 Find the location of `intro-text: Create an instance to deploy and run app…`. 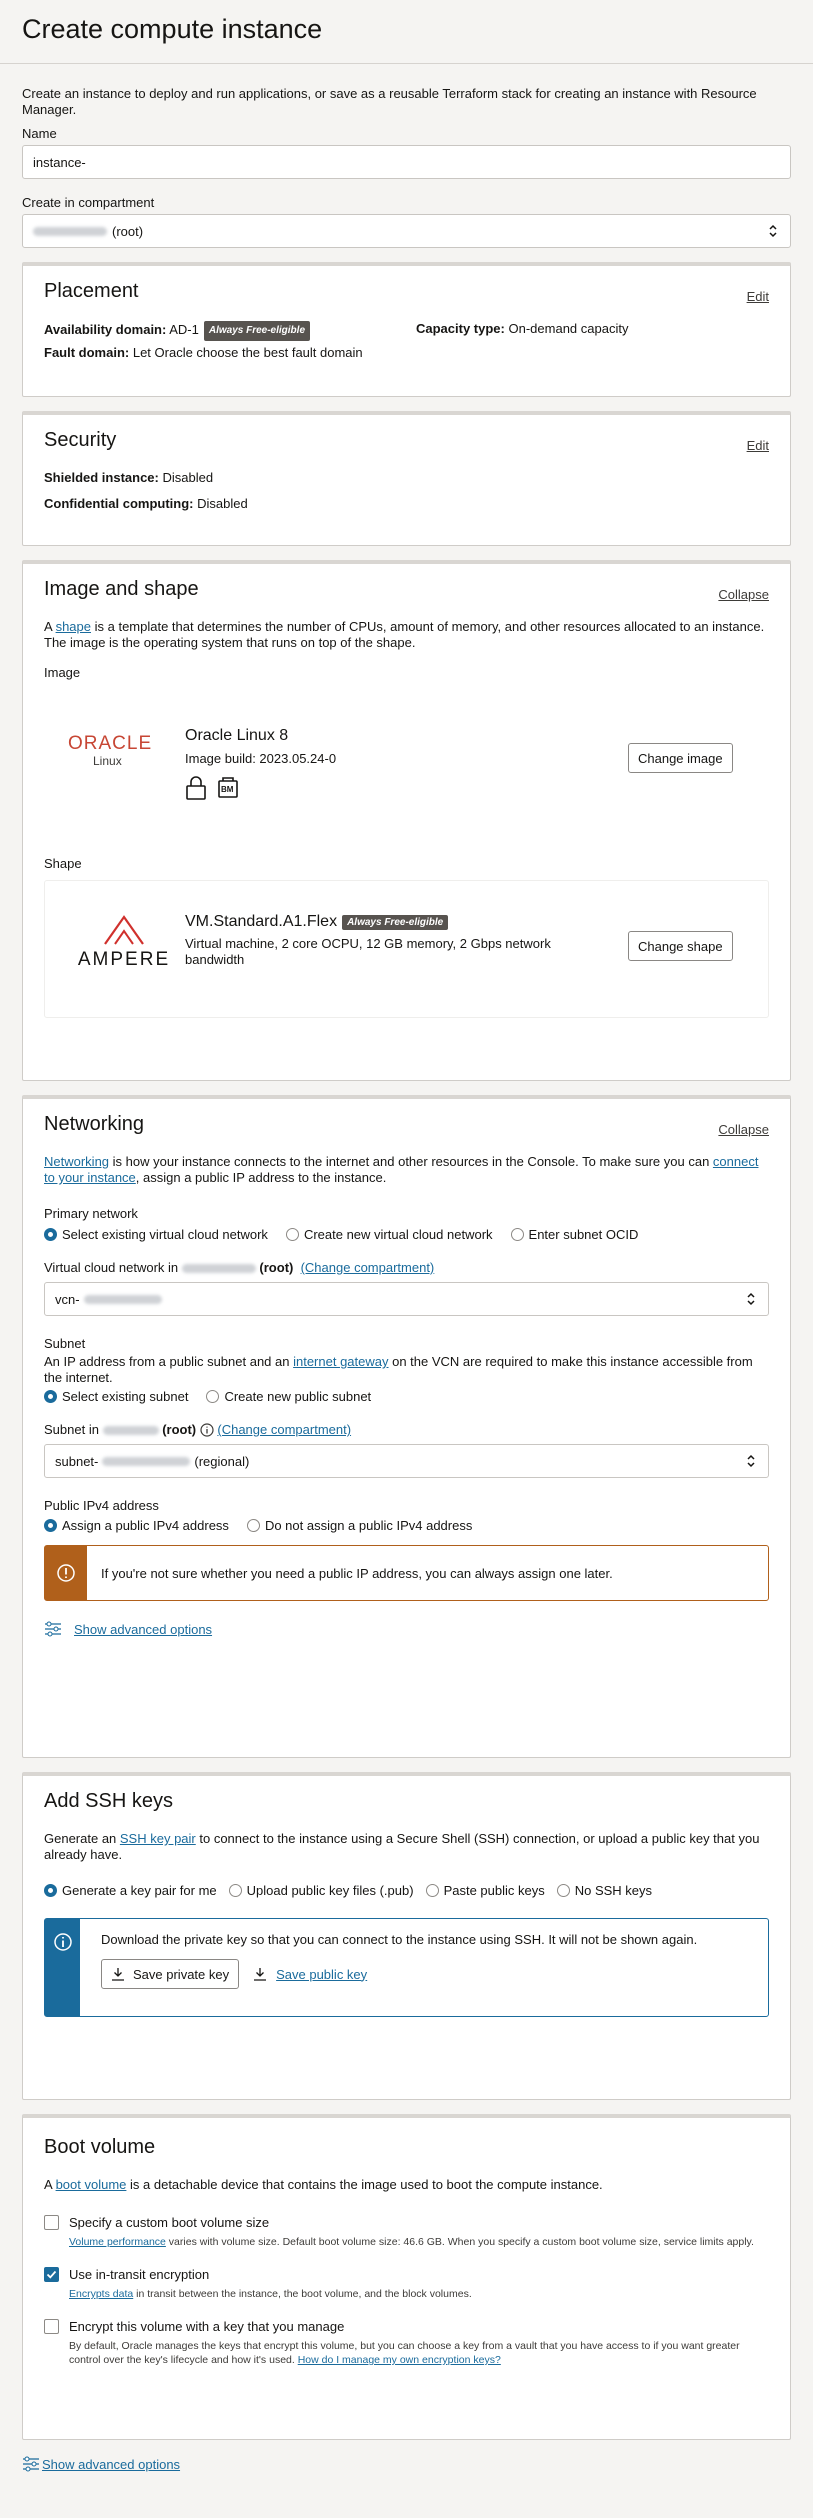

intro-text: Create an instance to deploy and run app… is located at coordinates (389, 101).